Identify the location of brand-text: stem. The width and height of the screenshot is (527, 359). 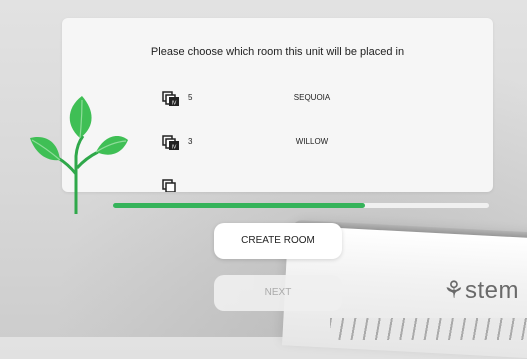
(492, 290).